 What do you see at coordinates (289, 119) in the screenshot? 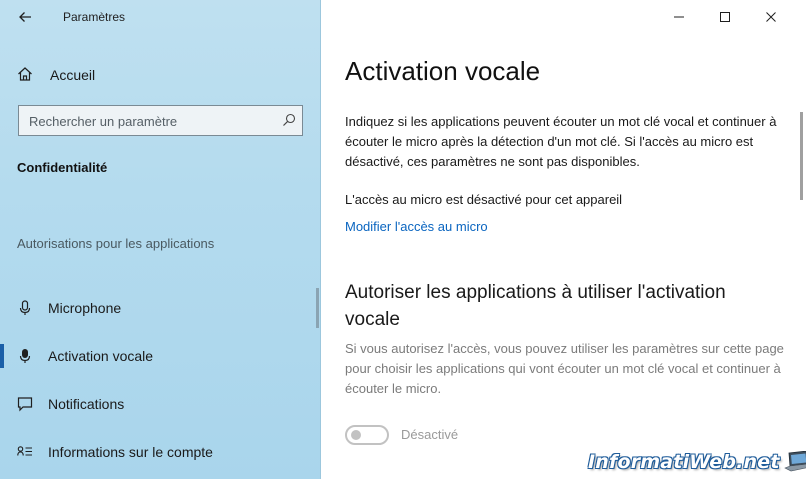
I see `search-icon` at bounding box center [289, 119].